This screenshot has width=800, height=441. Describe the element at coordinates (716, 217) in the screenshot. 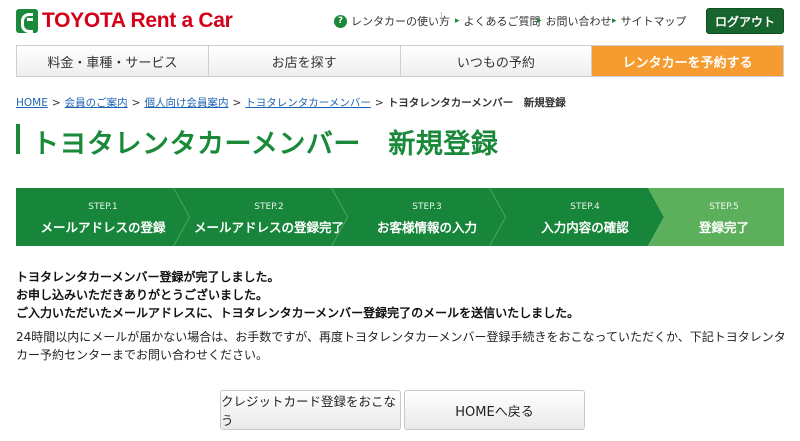

I see `step-5-active: STEP.5 登録完了` at that location.